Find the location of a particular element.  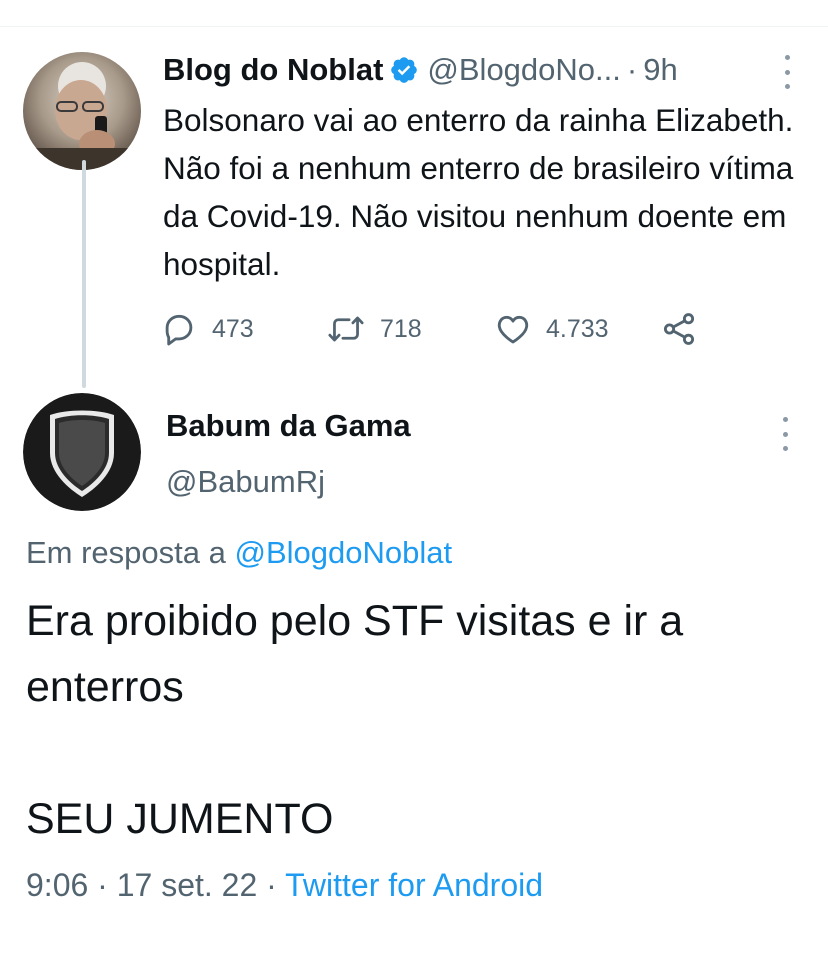

parent-tweet-header: Blog do Noblat @BlogdoNo... · 9h is located at coordinates (420, 70).